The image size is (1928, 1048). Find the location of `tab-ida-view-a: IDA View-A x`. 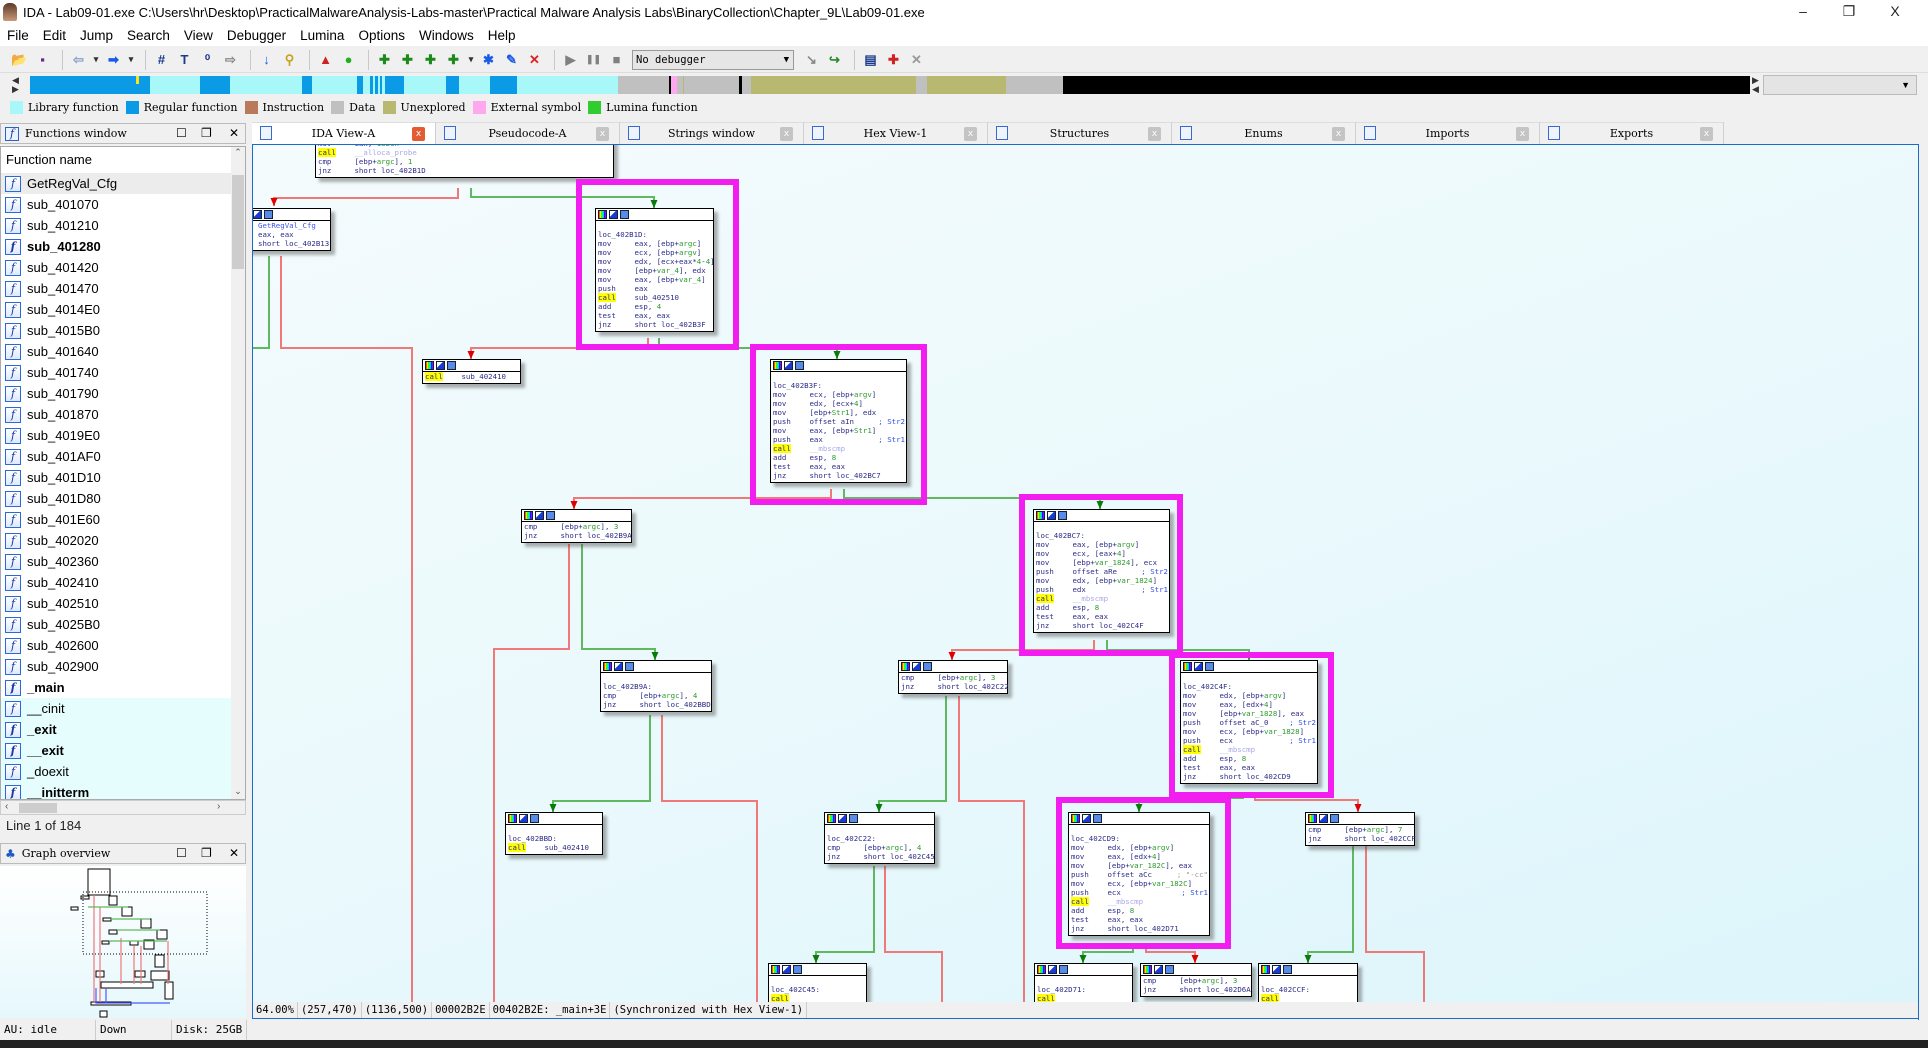

tab-ida-view-a: IDA View-A x is located at coordinates (344, 133).